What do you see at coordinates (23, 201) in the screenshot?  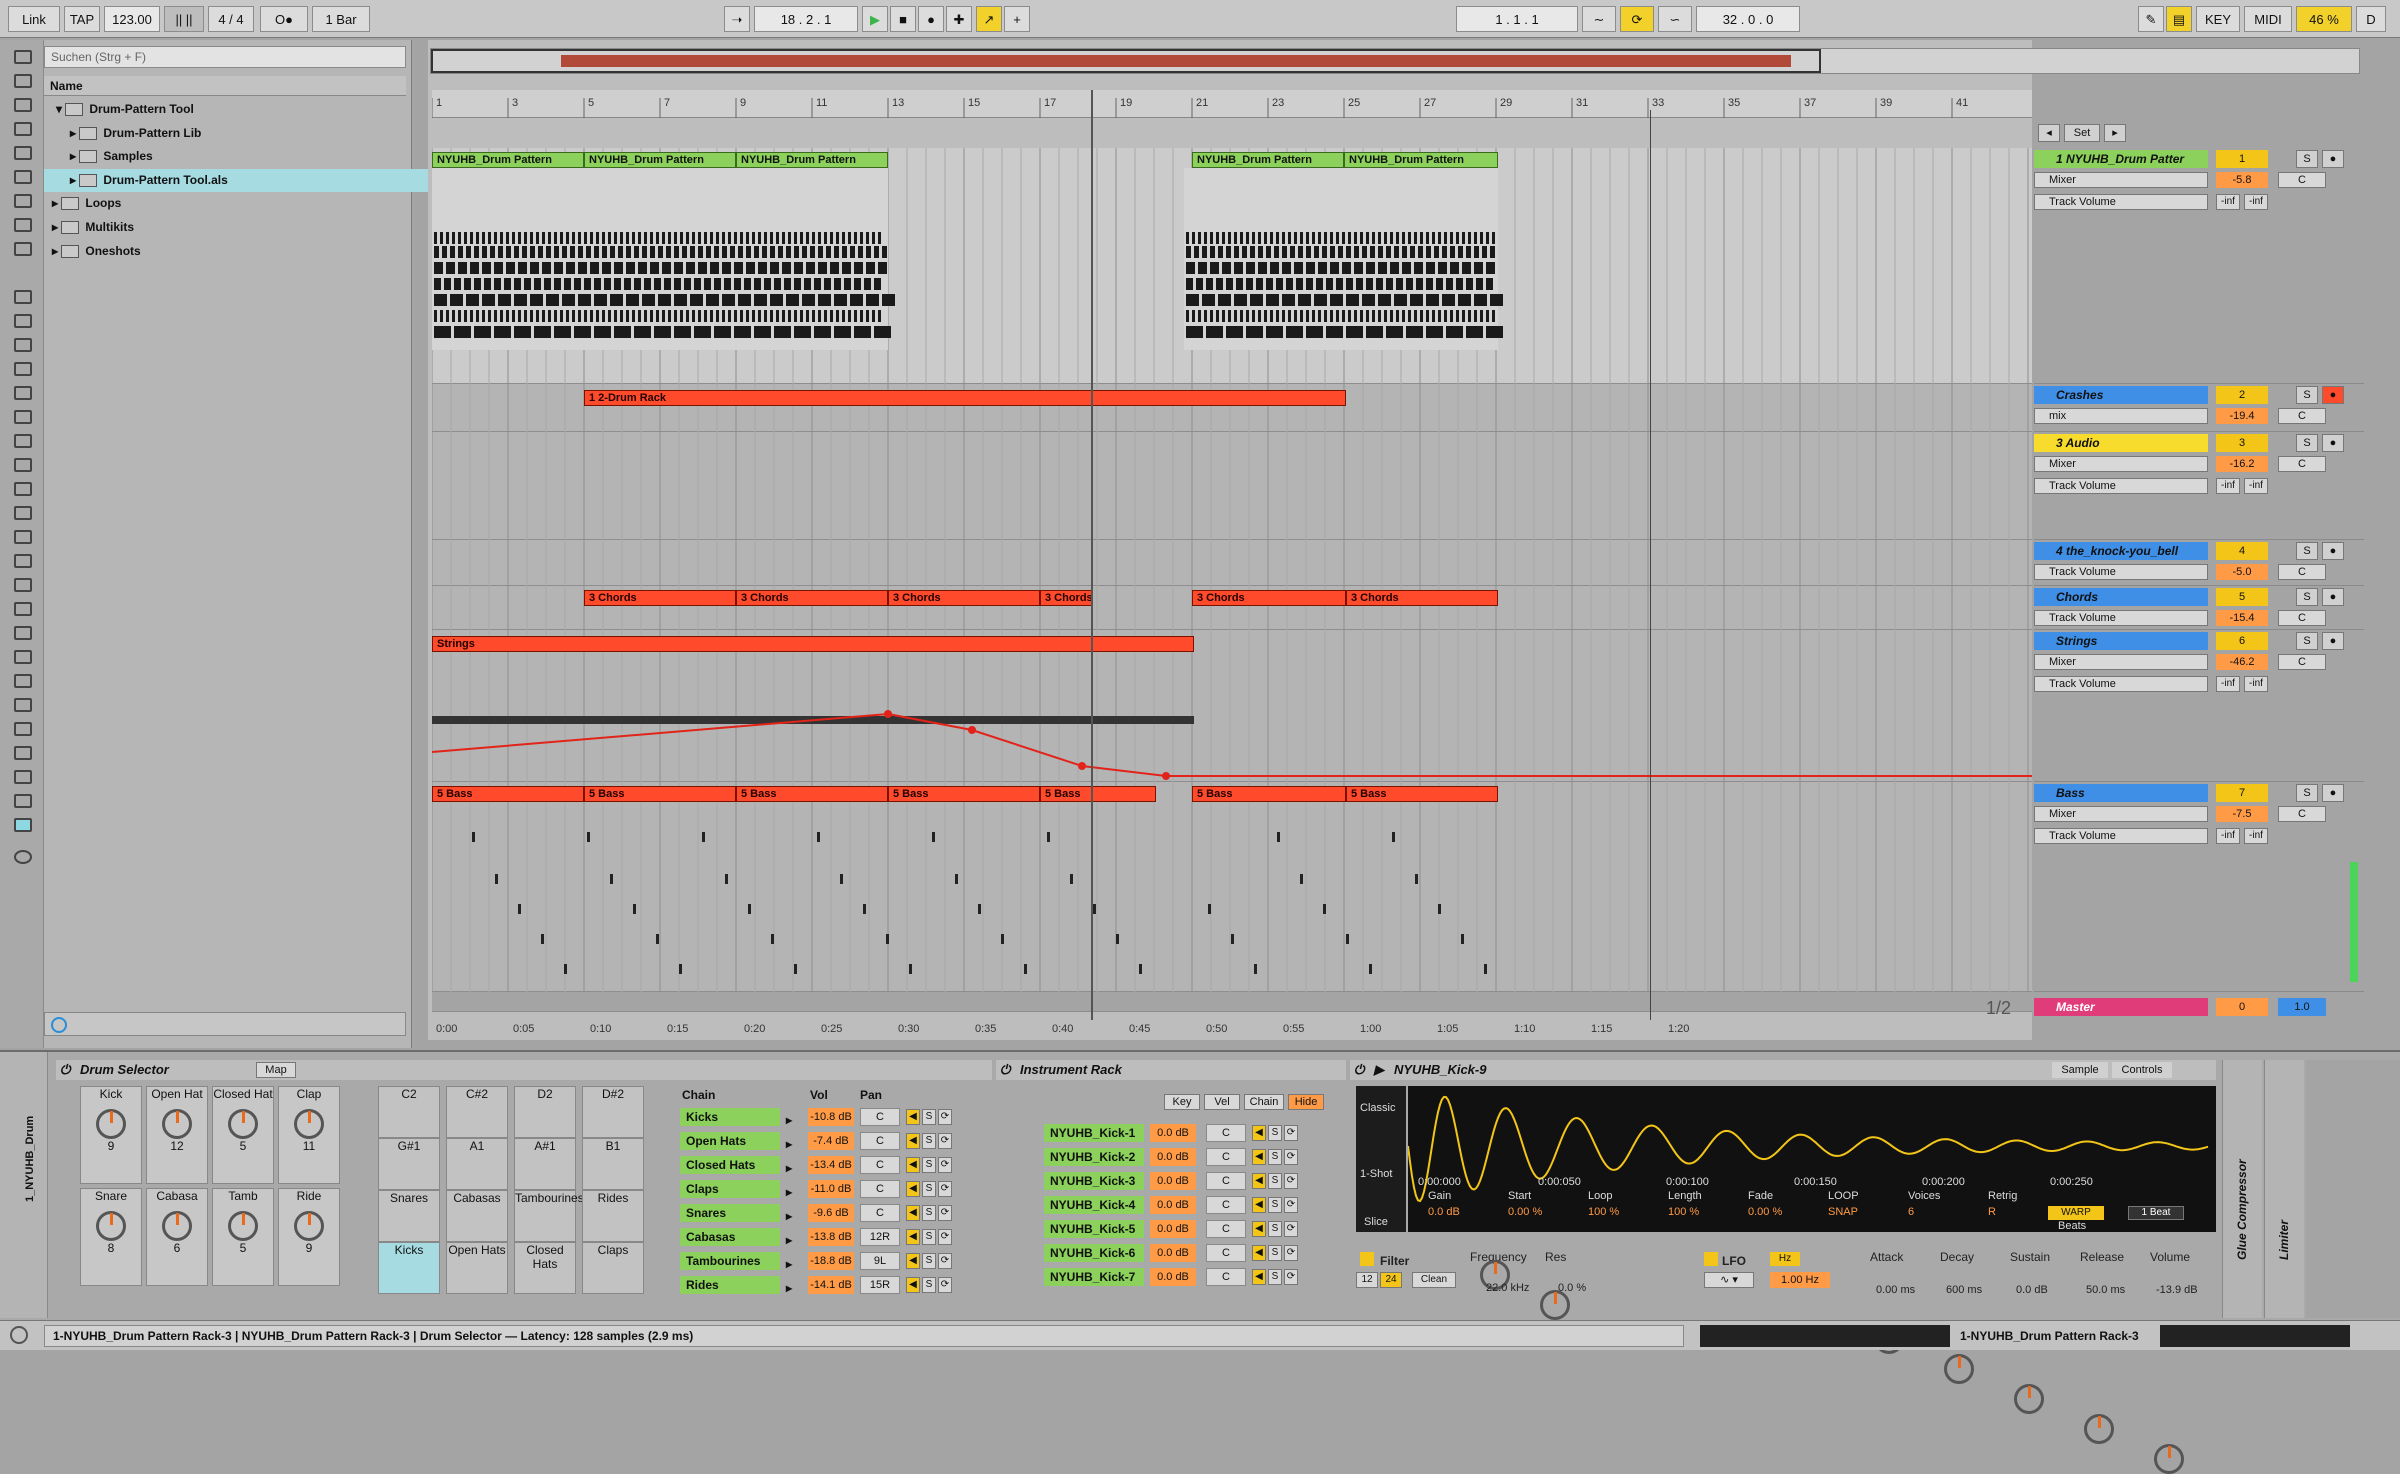 I see `plugins-icon` at bounding box center [23, 201].